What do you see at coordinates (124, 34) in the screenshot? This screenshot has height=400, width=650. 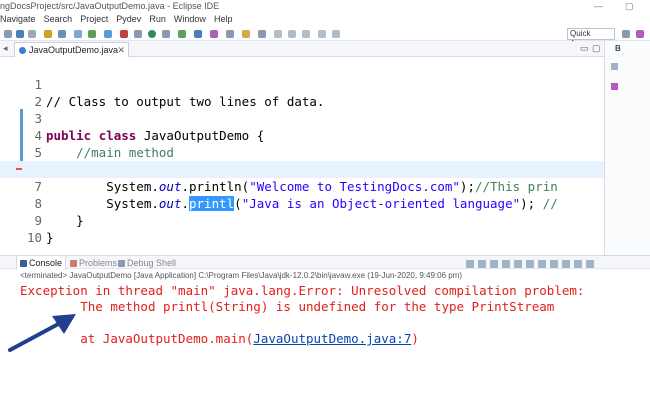 I see `stop-icon` at bounding box center [124, 34].